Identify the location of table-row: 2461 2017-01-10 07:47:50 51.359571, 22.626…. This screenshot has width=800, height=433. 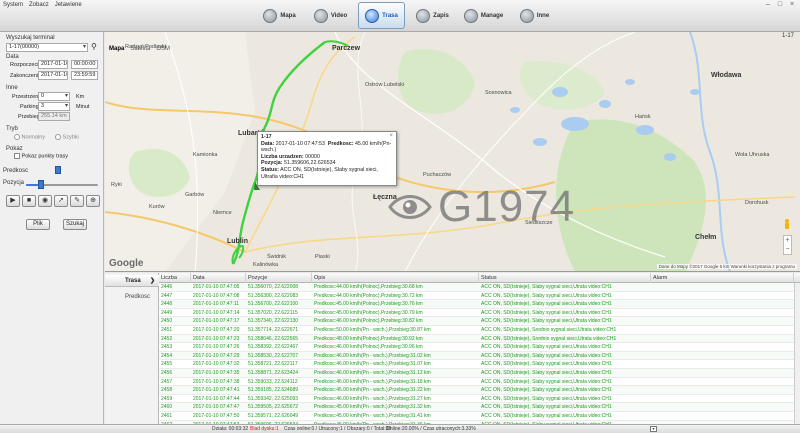
(476, 416).